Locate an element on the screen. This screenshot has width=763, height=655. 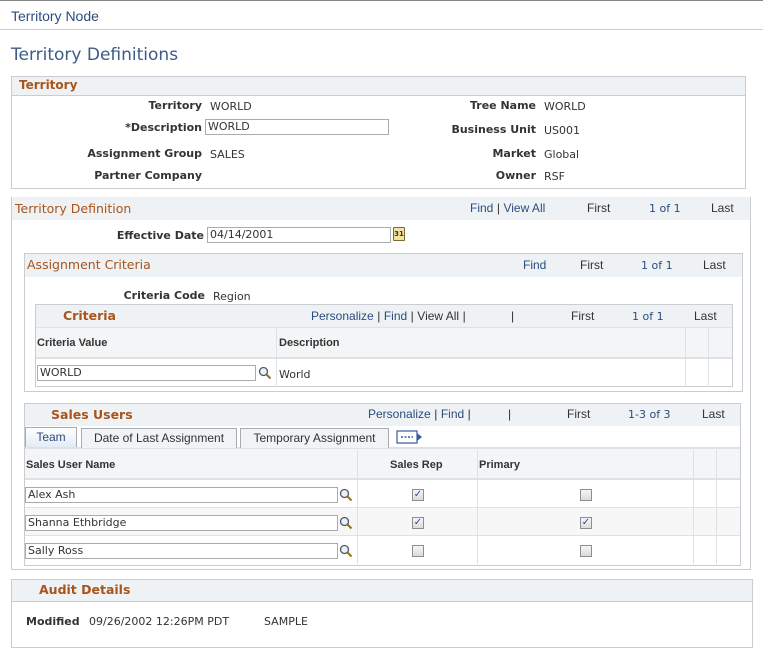
business-unit-value: US001 is located at coordinates (562, 130).